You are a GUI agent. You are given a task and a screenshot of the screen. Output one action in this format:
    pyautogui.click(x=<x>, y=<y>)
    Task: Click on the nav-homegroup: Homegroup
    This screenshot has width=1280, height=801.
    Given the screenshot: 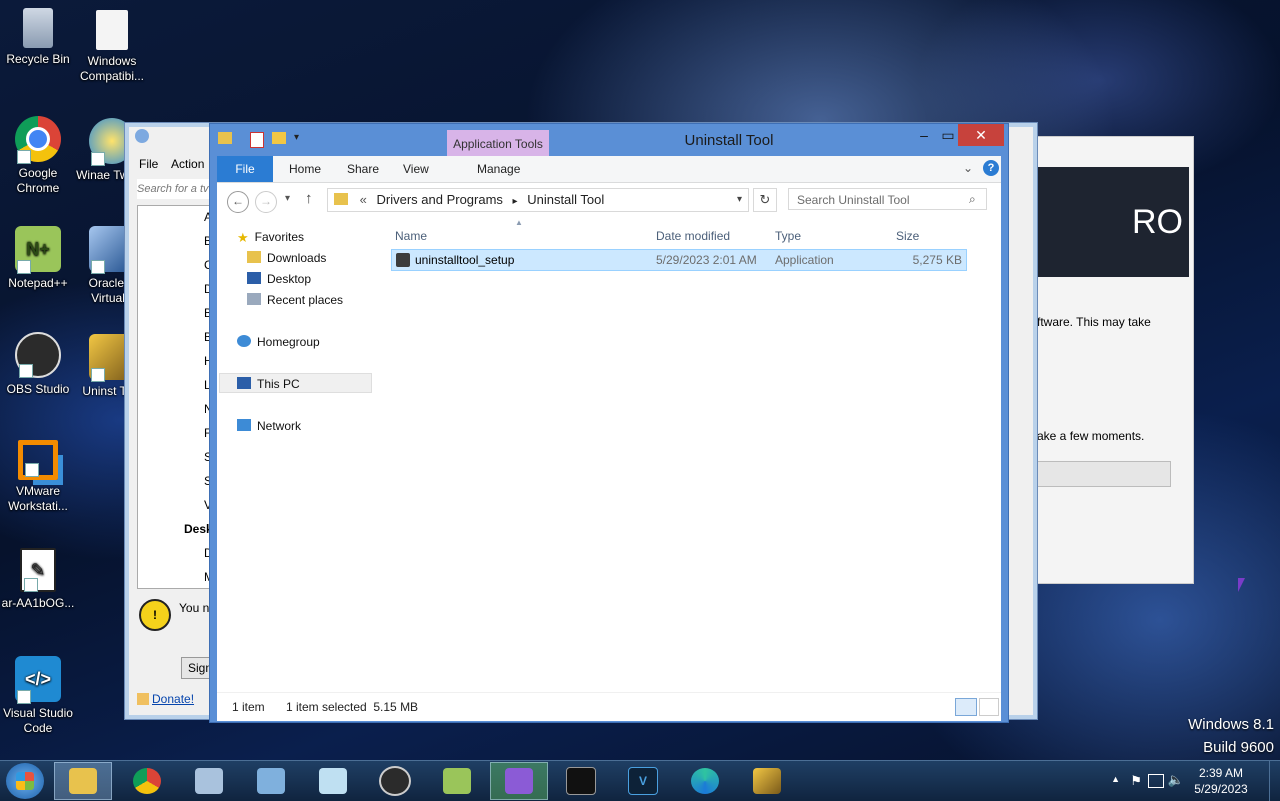 What is the action you would take?
    pyautogui.click(x=278, y=342)
    